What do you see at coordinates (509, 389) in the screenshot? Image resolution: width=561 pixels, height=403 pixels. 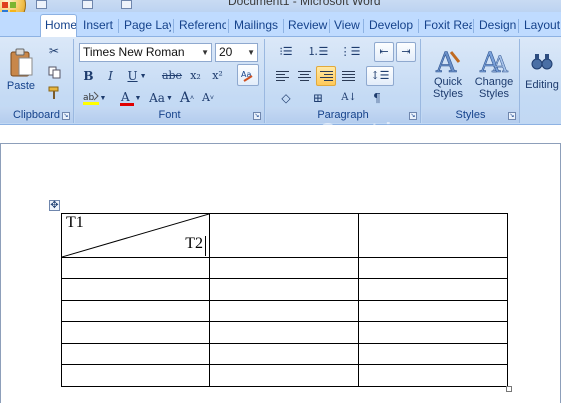 I see `table-resize-handle` at bounding box center [509, 389].